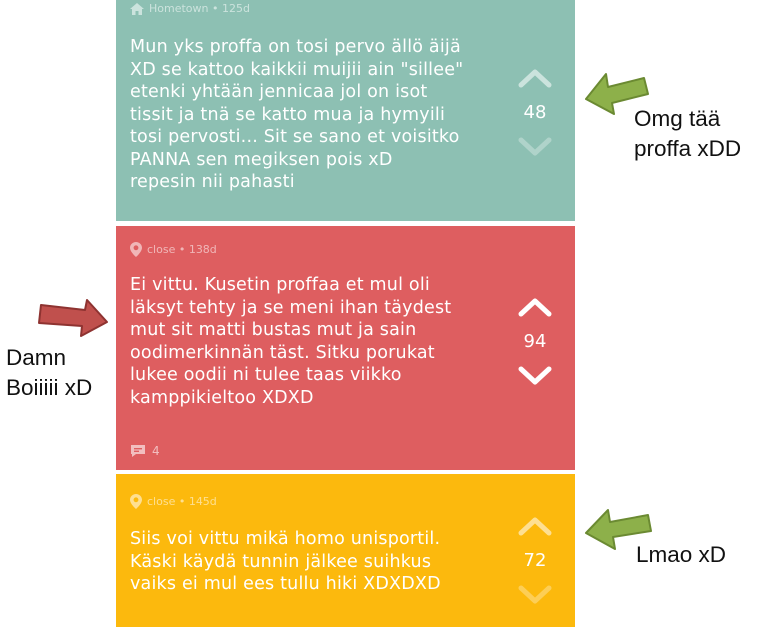  I want to click on post-meta: close • 145d, so click(173, 501).